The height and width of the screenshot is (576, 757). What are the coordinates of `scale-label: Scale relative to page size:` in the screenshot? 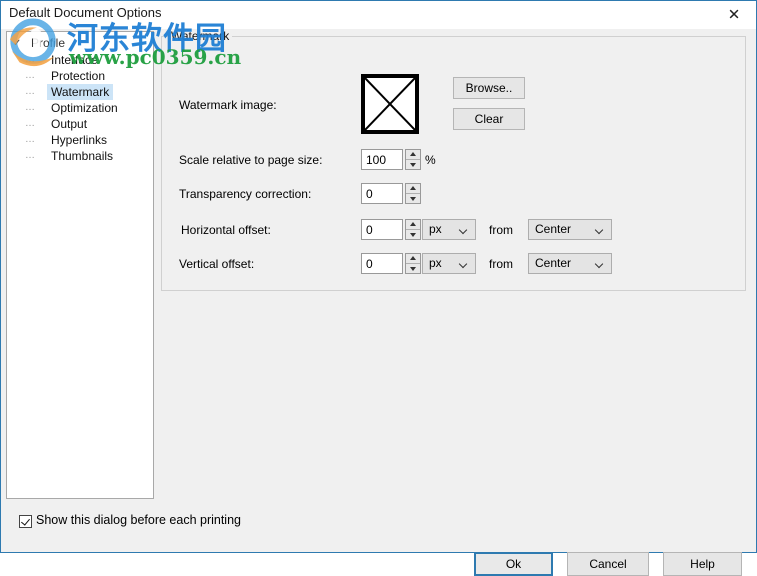 It's located at (251, 160).